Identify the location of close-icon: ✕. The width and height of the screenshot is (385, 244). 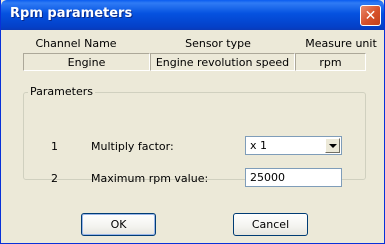
(370, 15).